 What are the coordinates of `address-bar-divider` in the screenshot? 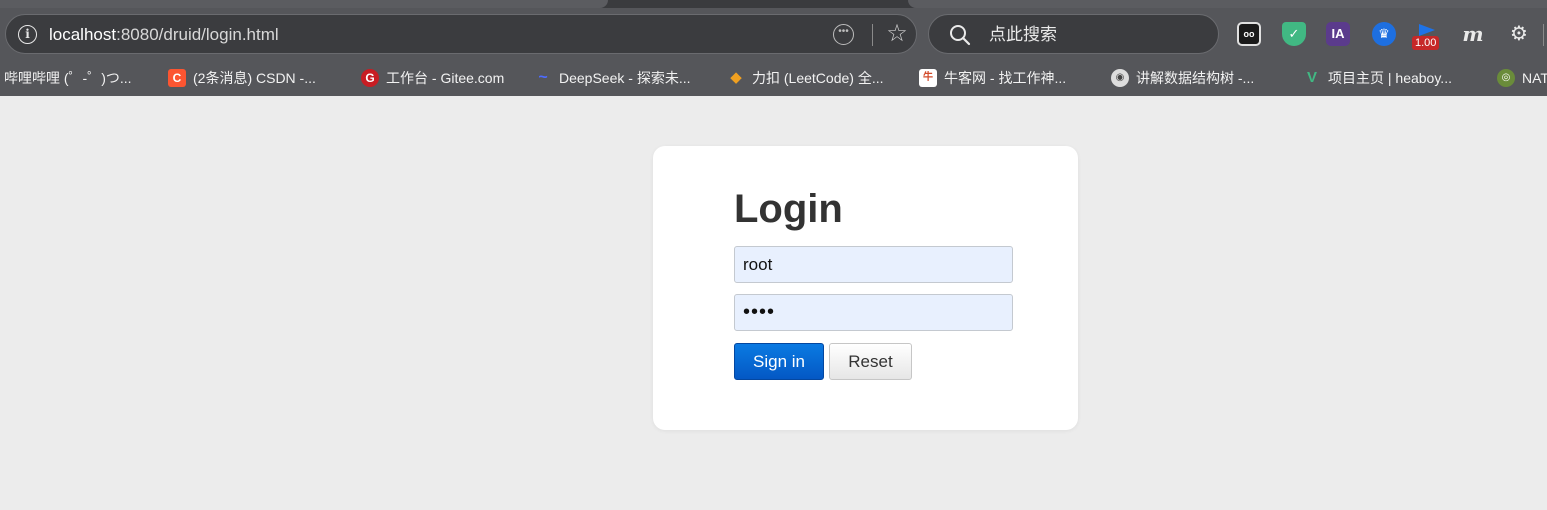 It's located at (872, 35).